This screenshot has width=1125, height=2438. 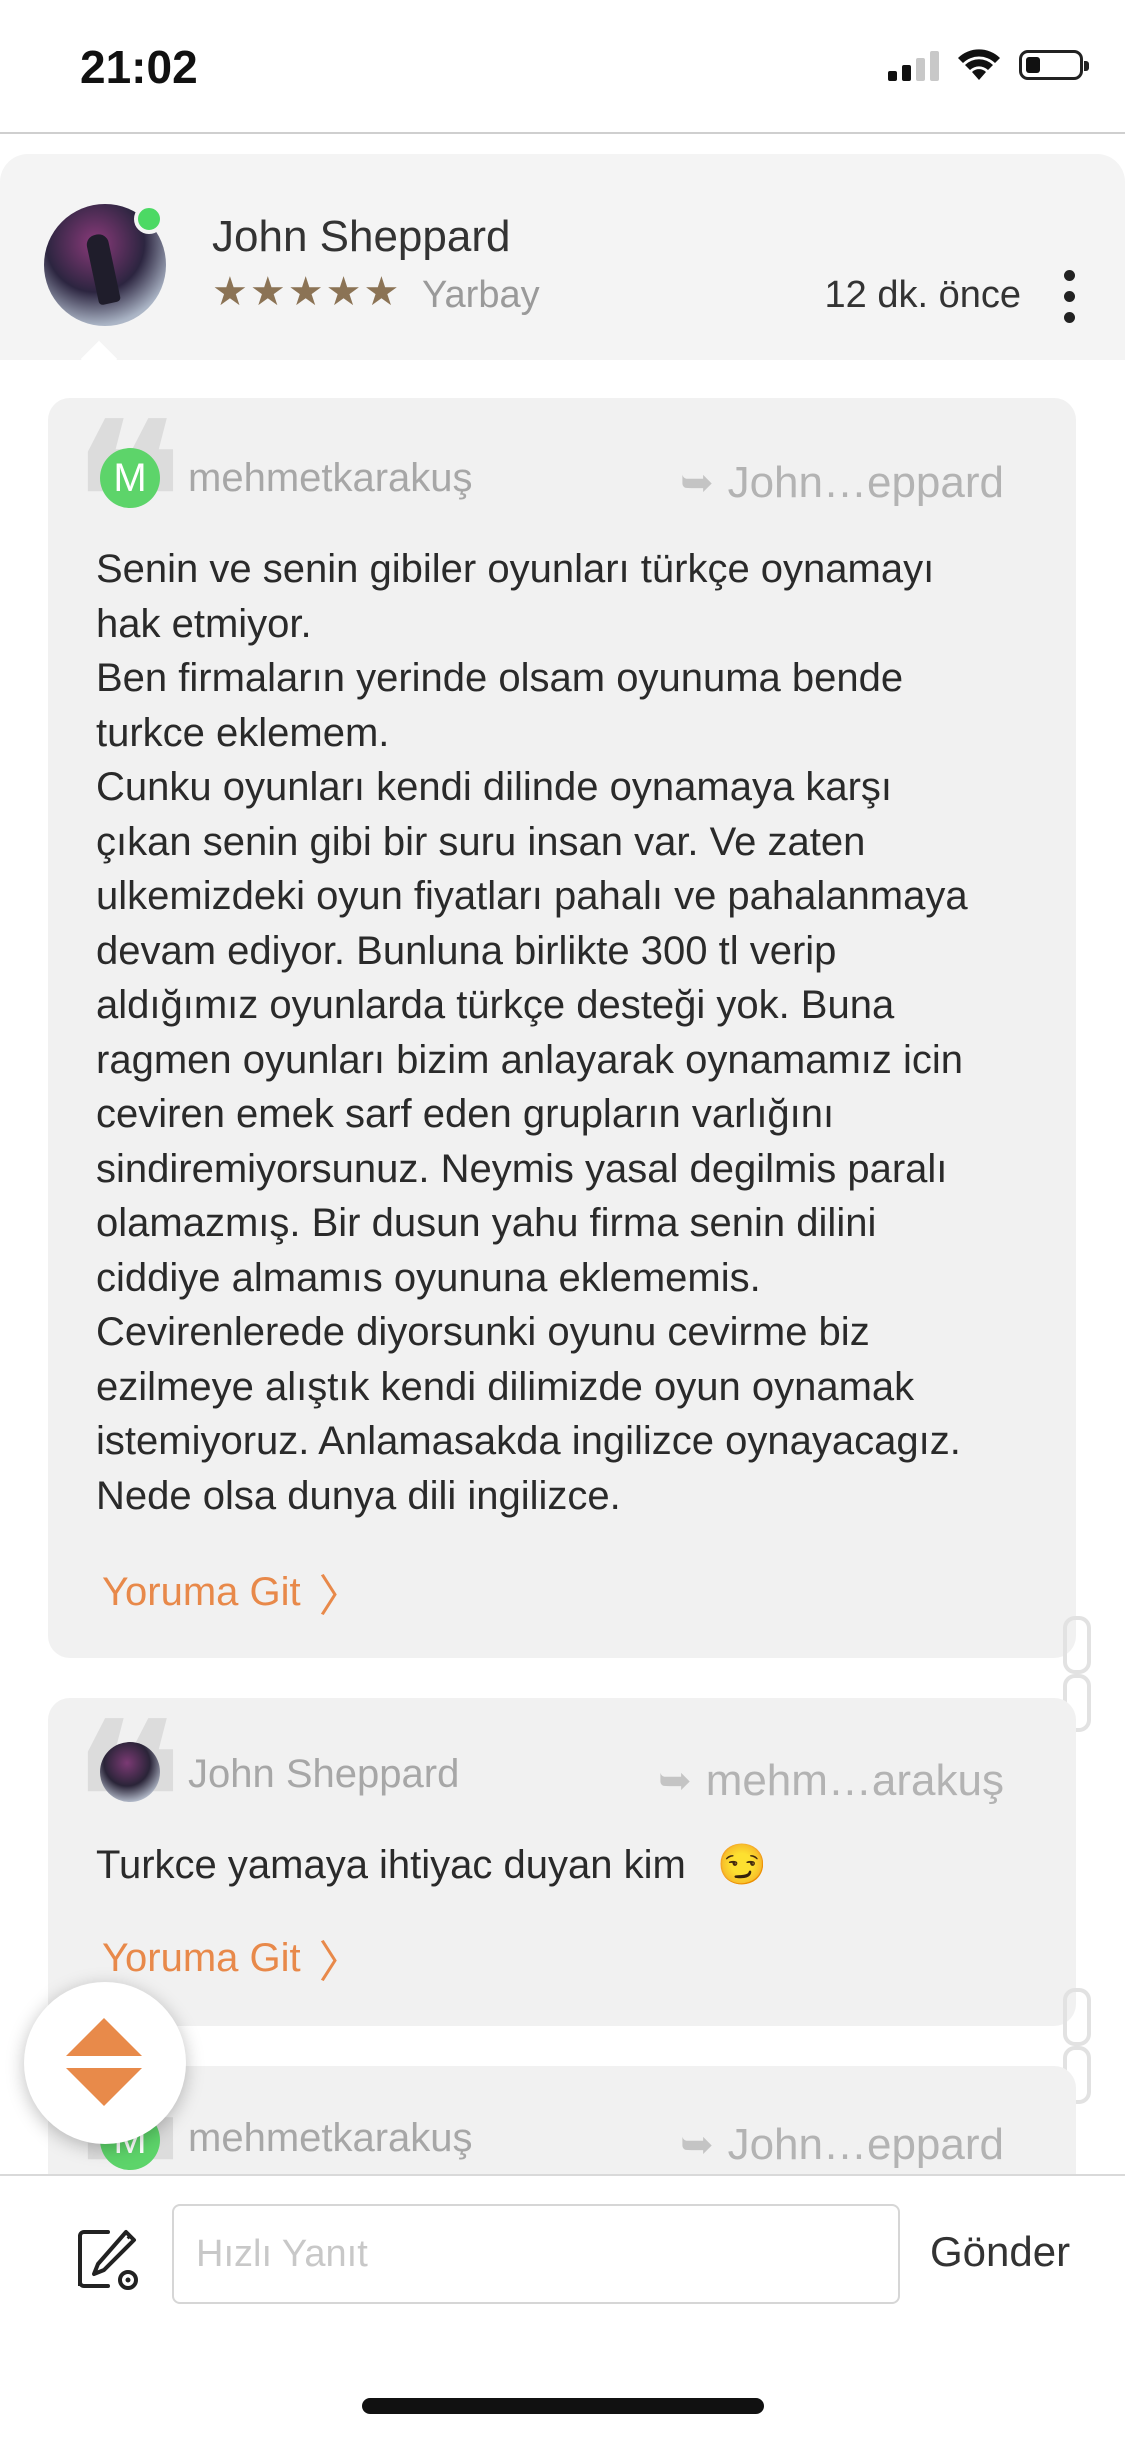 I want to click on smirk-emoji-icon: 😏, so click(x=741, y=1865).